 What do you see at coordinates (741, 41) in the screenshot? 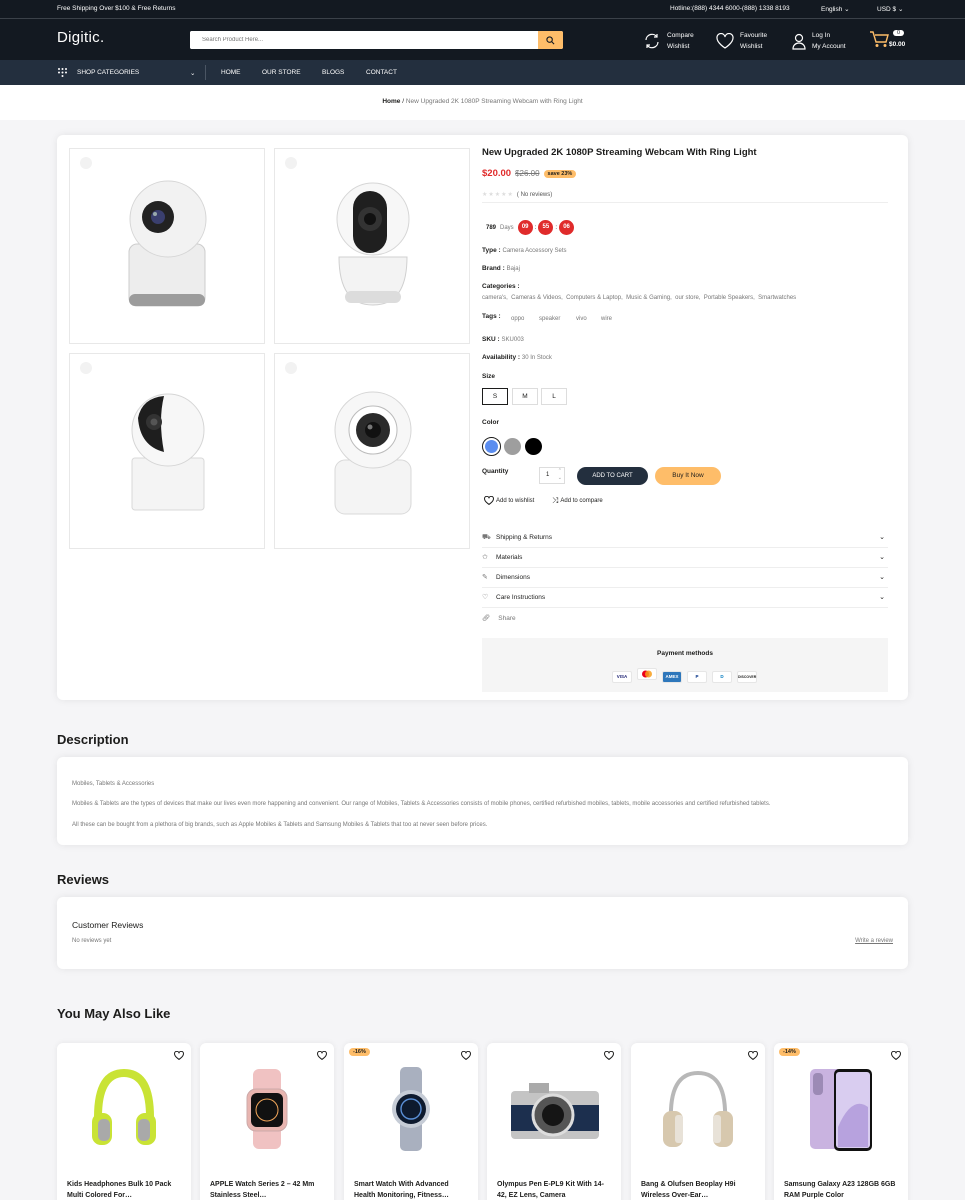
I see `favourite-link: Favourite Wishlist` at bounding box center [741, 41].